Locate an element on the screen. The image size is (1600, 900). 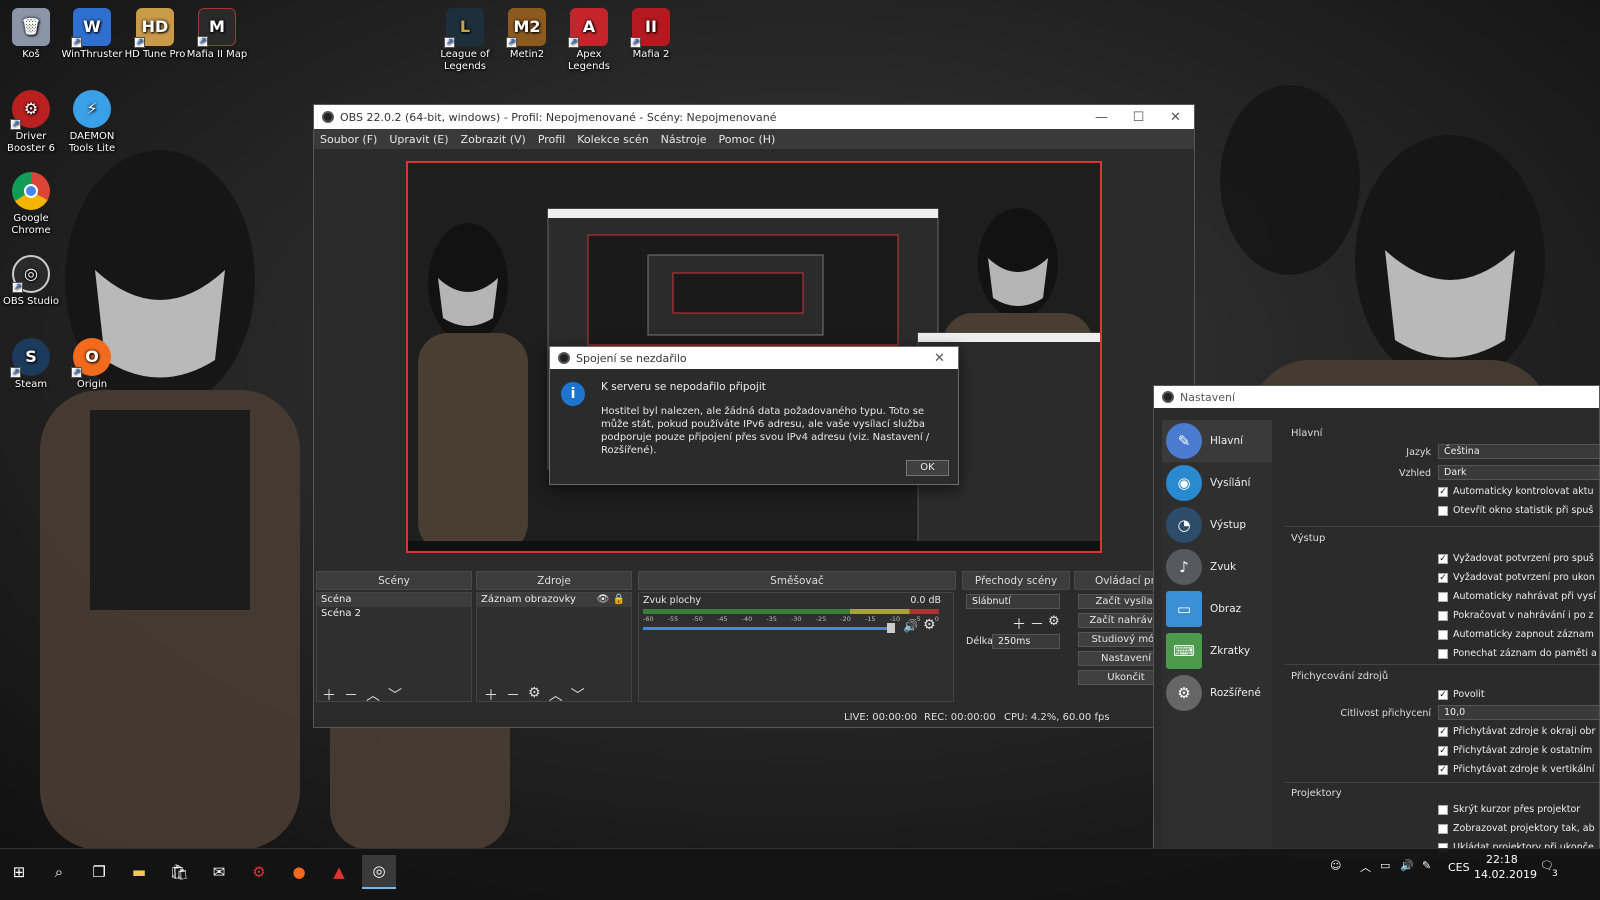
driver-booster-taskbar-icon: ⚙ is located at coordinates (259, 872).